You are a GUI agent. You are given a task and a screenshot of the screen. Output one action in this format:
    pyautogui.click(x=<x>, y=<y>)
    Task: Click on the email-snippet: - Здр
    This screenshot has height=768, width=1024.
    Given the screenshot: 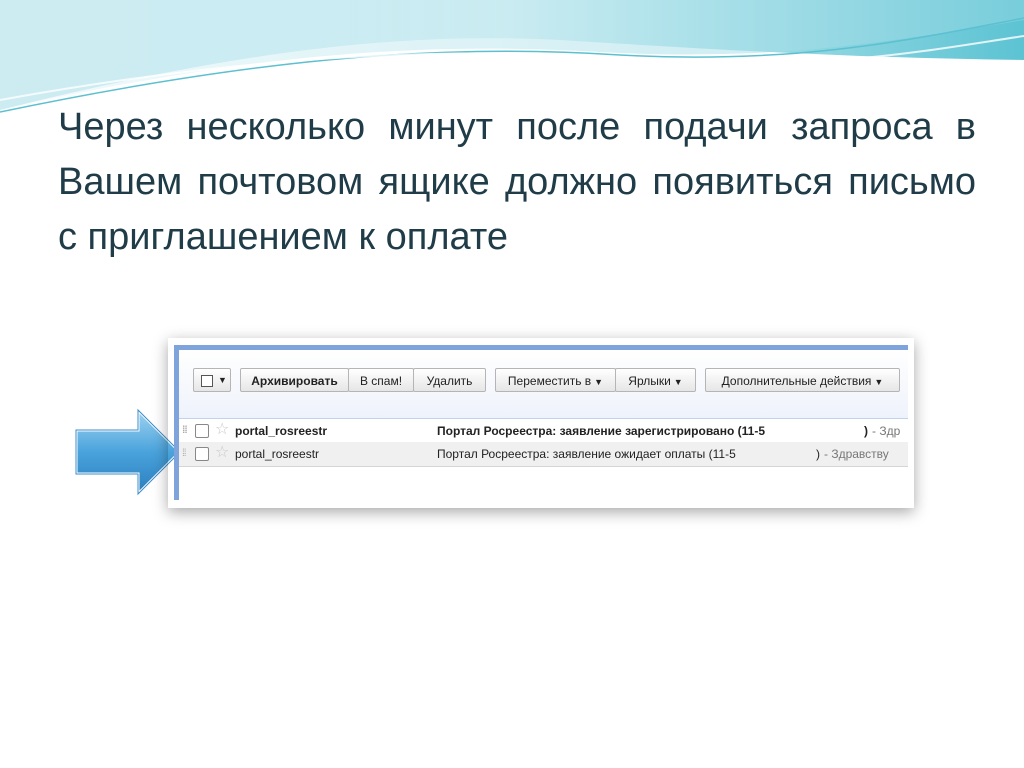 What is the action you would take?
    pyautogui.click(x=886, y=431)
    